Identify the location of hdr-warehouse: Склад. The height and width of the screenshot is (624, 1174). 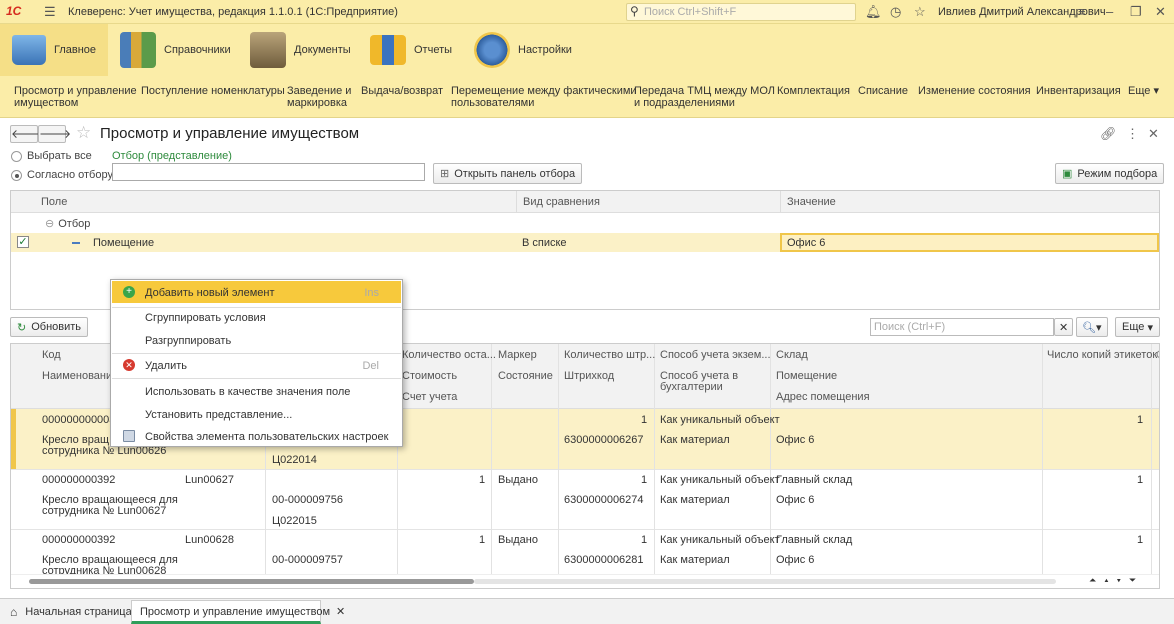
(792, 355).